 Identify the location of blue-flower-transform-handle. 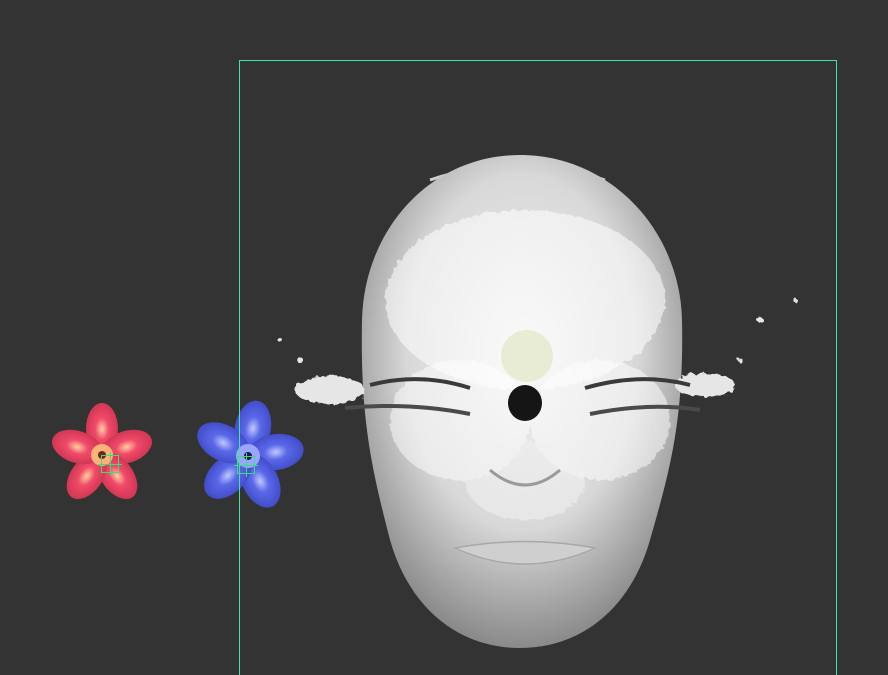
(246, 465).